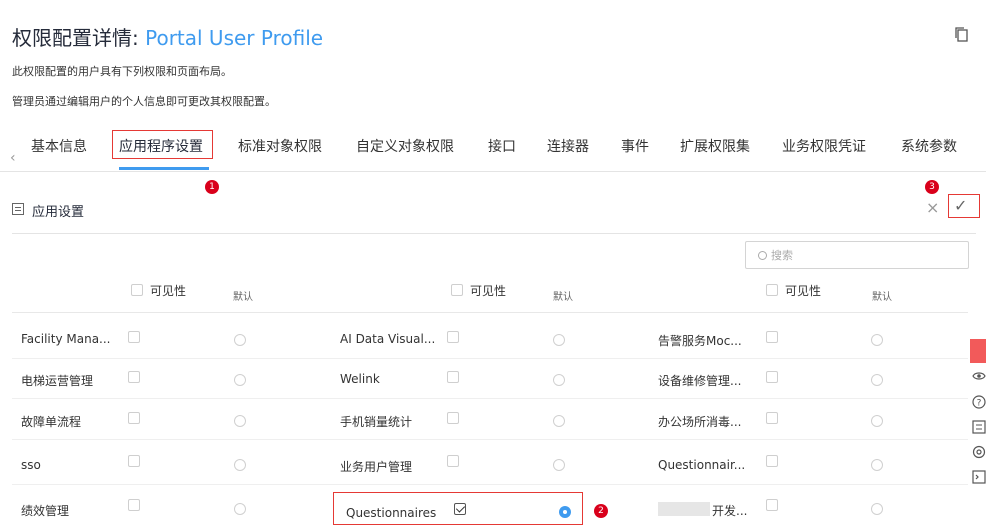 The width and height of the screenshot is (986, 525). What do you see at coordinates (929, 146) in the screenshot?
I see `tab-system-parameters: 系统参数` at bounding box center [929, 146].